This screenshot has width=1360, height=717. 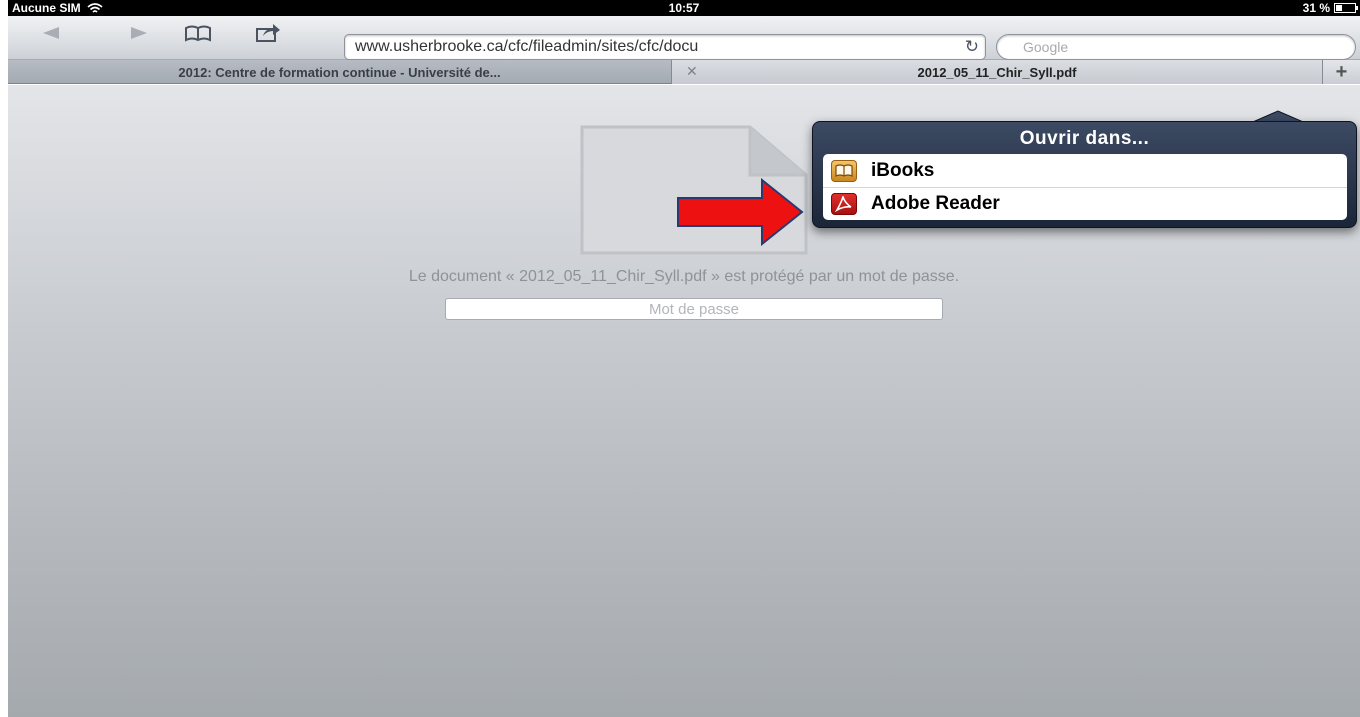 I want to click on tab-pdf-document: ✕ 2012_05_11_Chir_Syll.pdf, so click(x=997, y=72).